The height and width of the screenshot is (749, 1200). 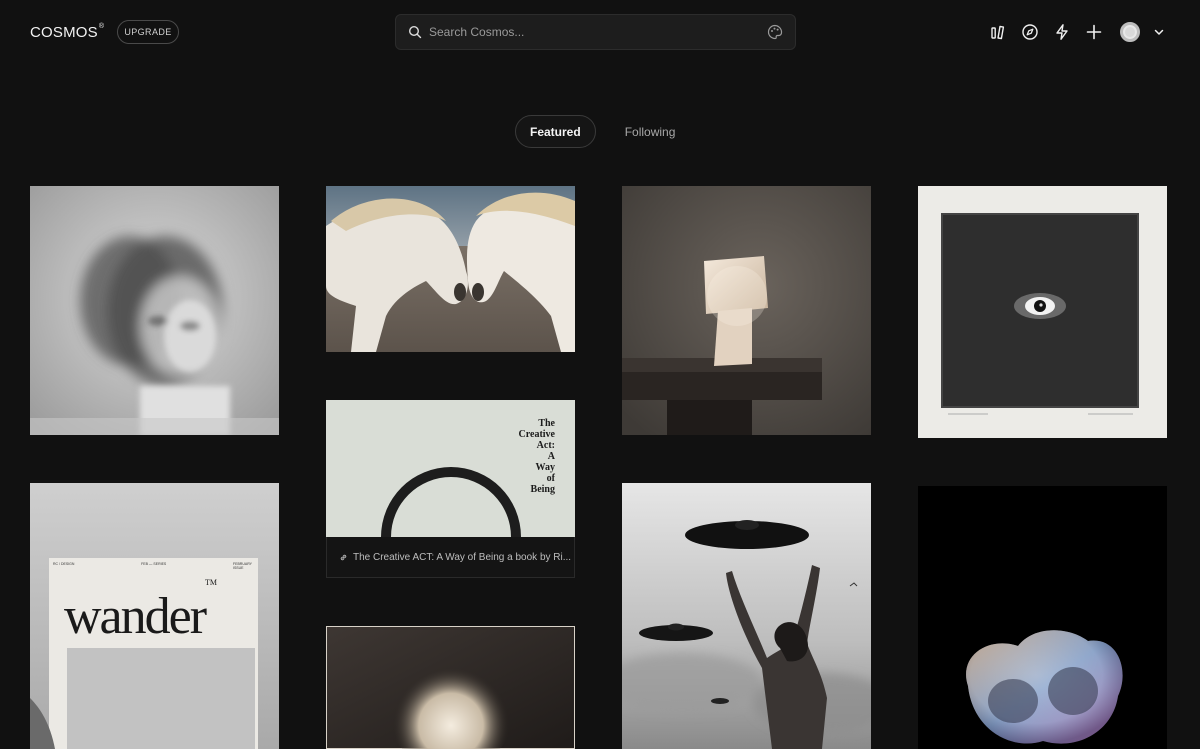 What do you see at coordinates (998, 32) in the screenshot?
I see `library-icon` at bounding box center [998, 32].